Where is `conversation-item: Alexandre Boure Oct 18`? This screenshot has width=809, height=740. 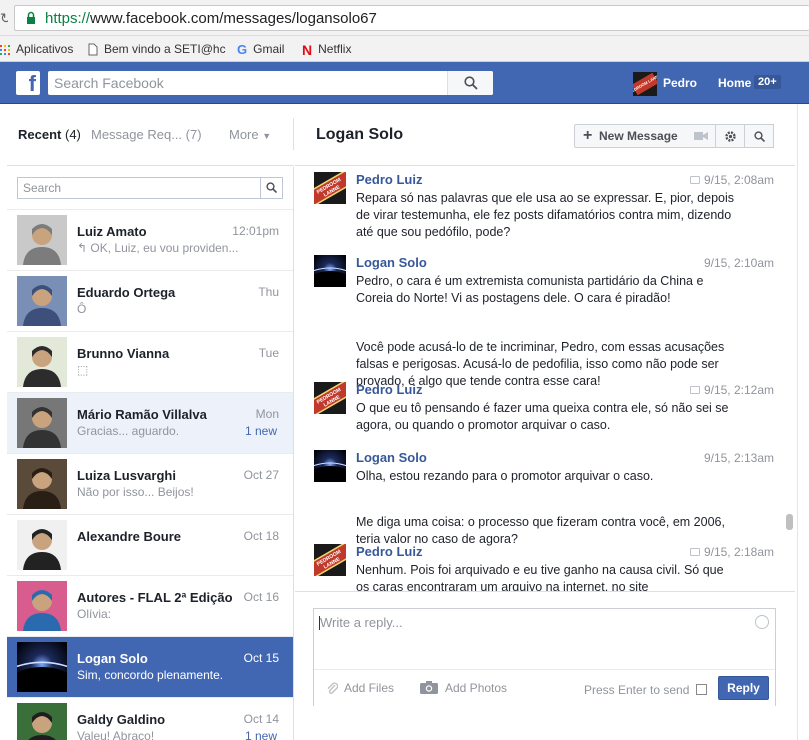
conversation-item: Alexandre Boure Oct 18 is located at coordinates (150, 544).